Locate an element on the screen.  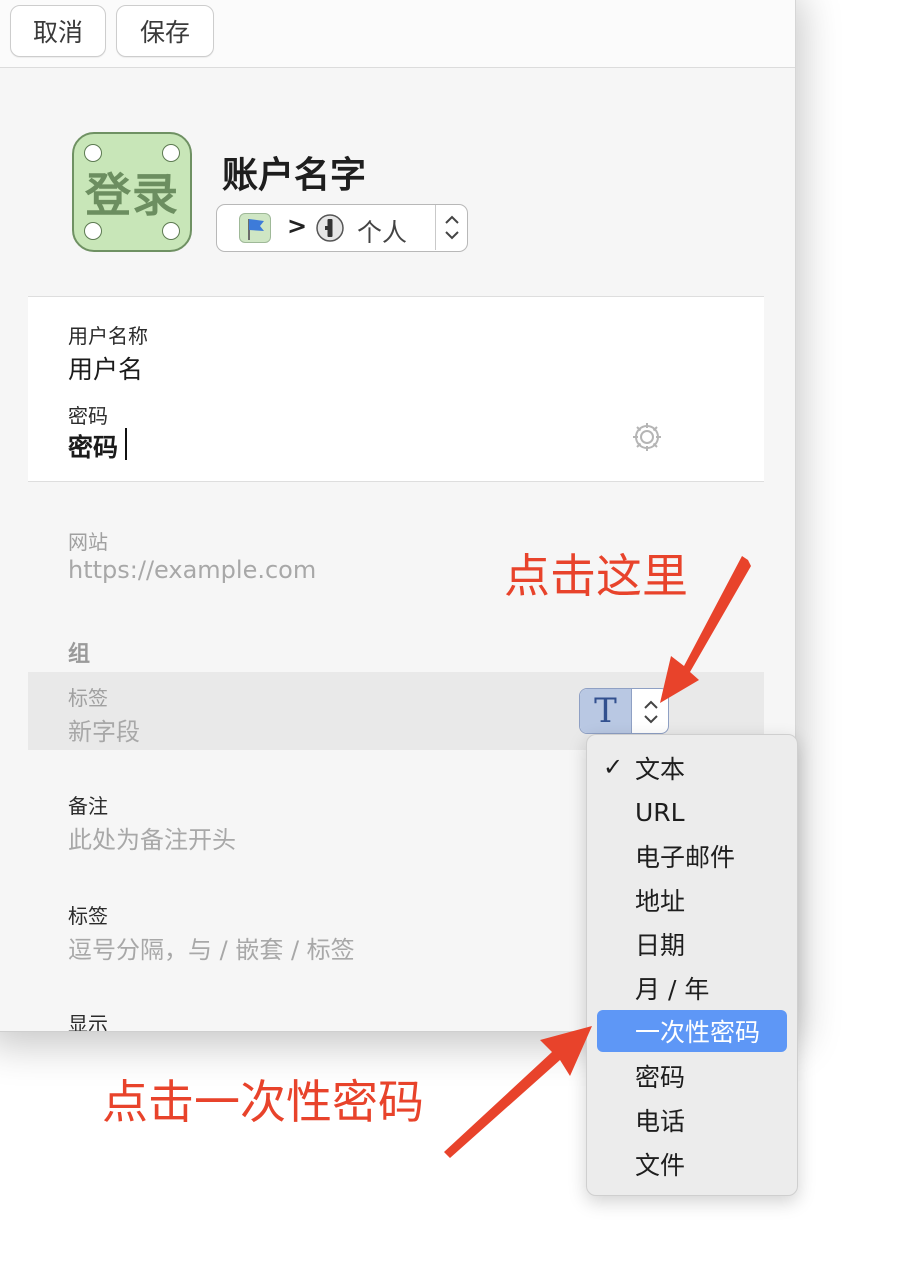
username-label: 用户名称 is located at coordinates (108, 336).